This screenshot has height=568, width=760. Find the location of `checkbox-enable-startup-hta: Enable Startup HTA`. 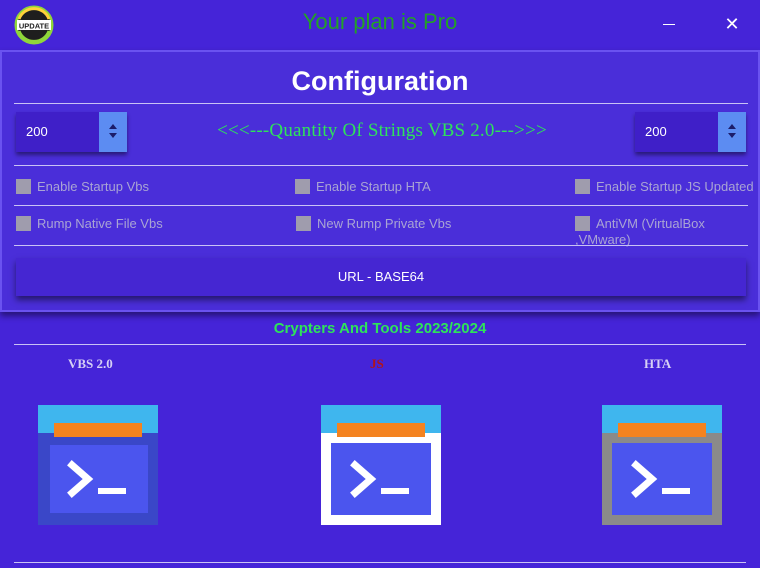

checkbox-enable-startup-hta: Enable Startup HTA is located at coordinates (363, 187).